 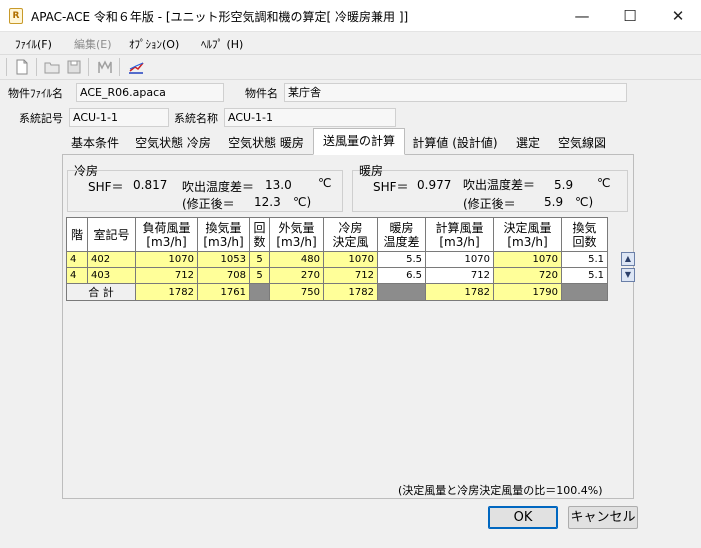 I want to click on total-heating-dt-empty, so click(x=401, y=292).